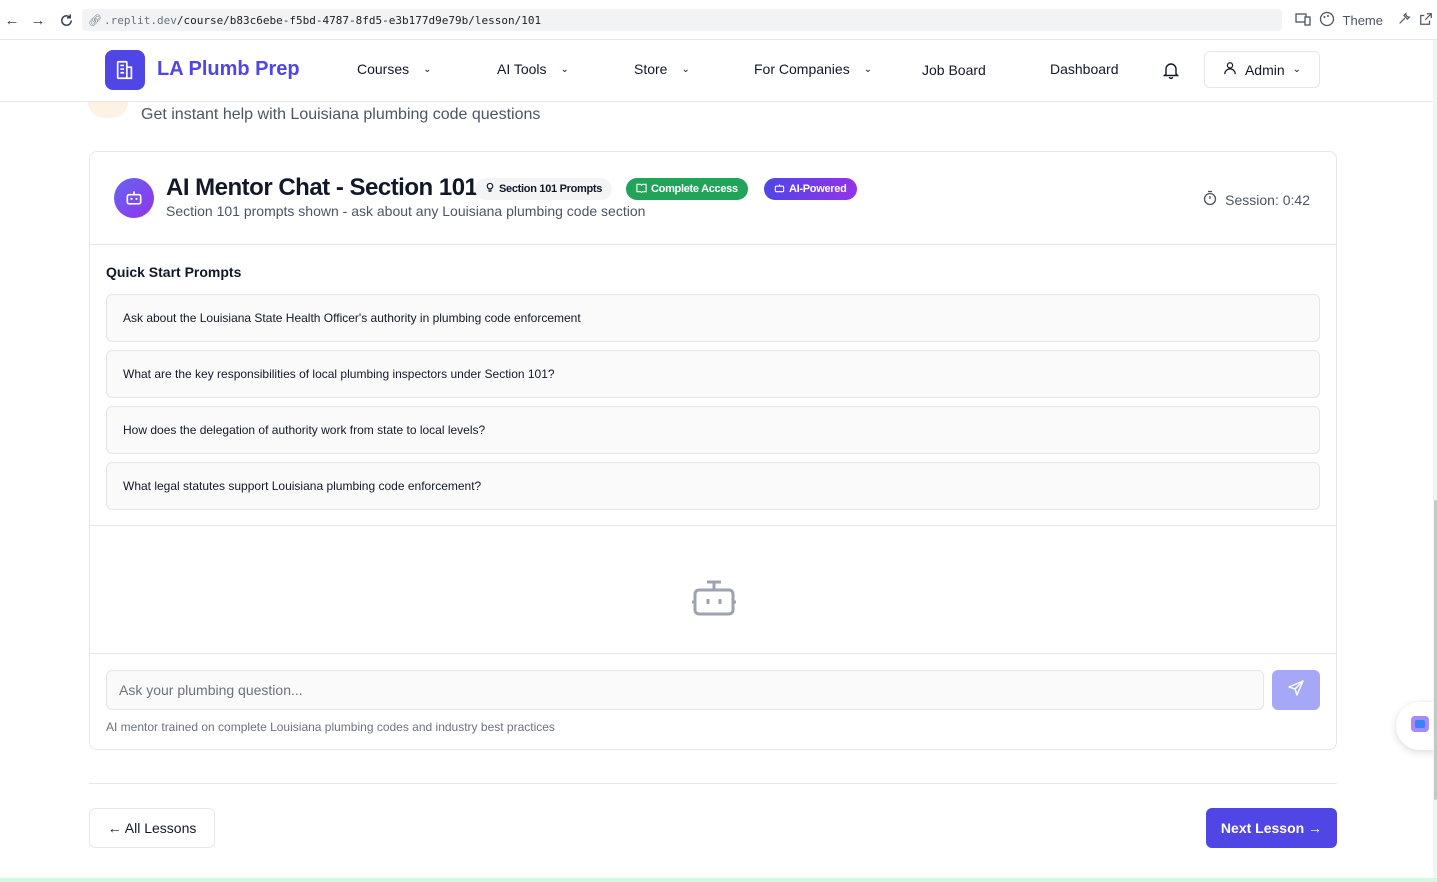 This screenshot has width=1437, height=882. What do you see at coordinates (641, 189) in the screenshot?
I see `book-icon` at bounding box center [641, 189].